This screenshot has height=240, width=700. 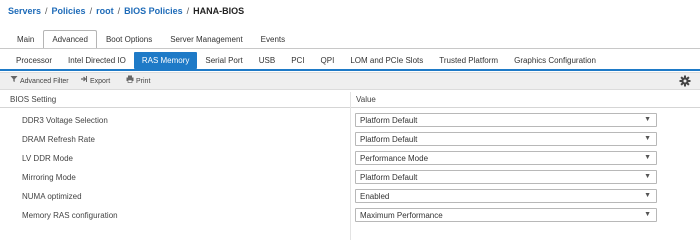 What do you see at coordinates (130, 81) in the screenshot?
I see `print-icon` at bounding box center [130, 81].